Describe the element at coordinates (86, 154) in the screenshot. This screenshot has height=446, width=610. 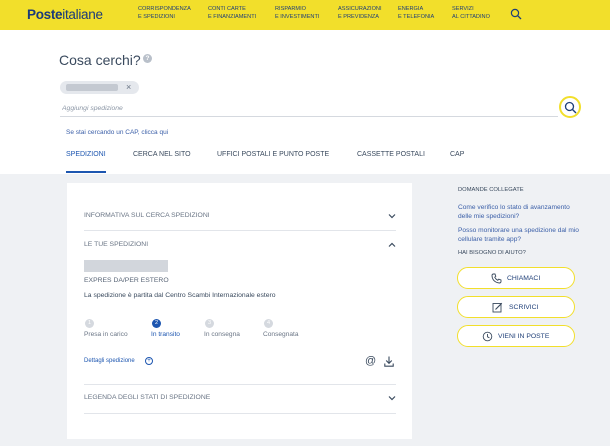
I see `tab-spedizioni: Spedizioni` at that location.